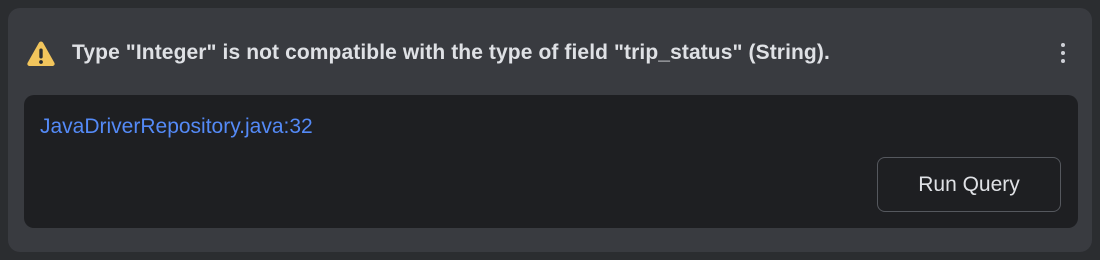 The width and height of the screenshot is (1100, 260). I want to click on warning-icon, so click(41, 53).